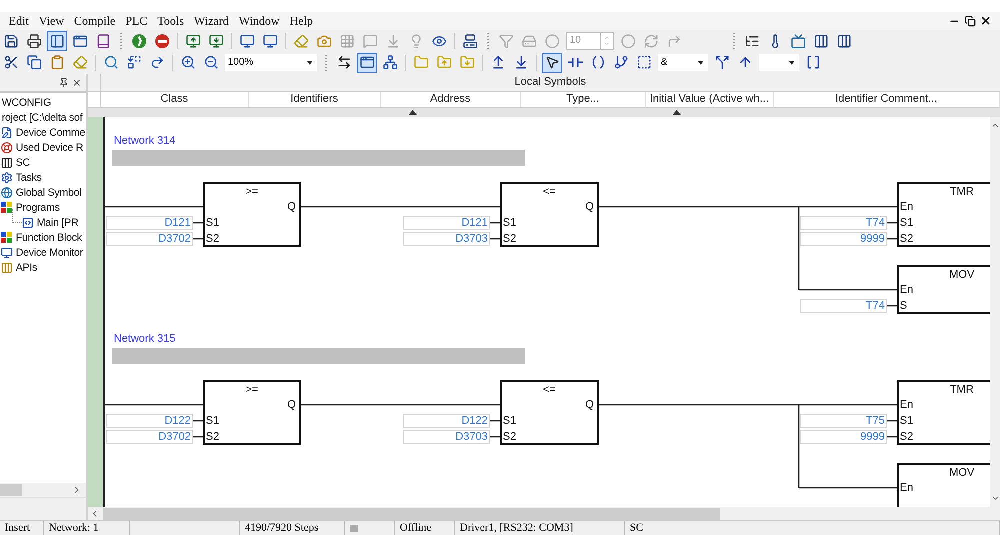 The height and width of the screenshot is (535, 1000). I want to click on function-block: MOV En S, so click(943, 289).